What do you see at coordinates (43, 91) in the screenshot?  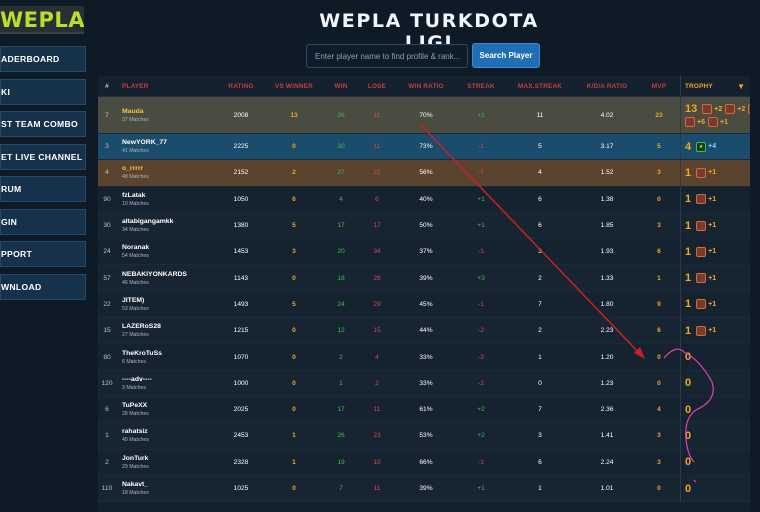 I see `sidebar-item-wiki: KI` at bounding box center [43, 91].